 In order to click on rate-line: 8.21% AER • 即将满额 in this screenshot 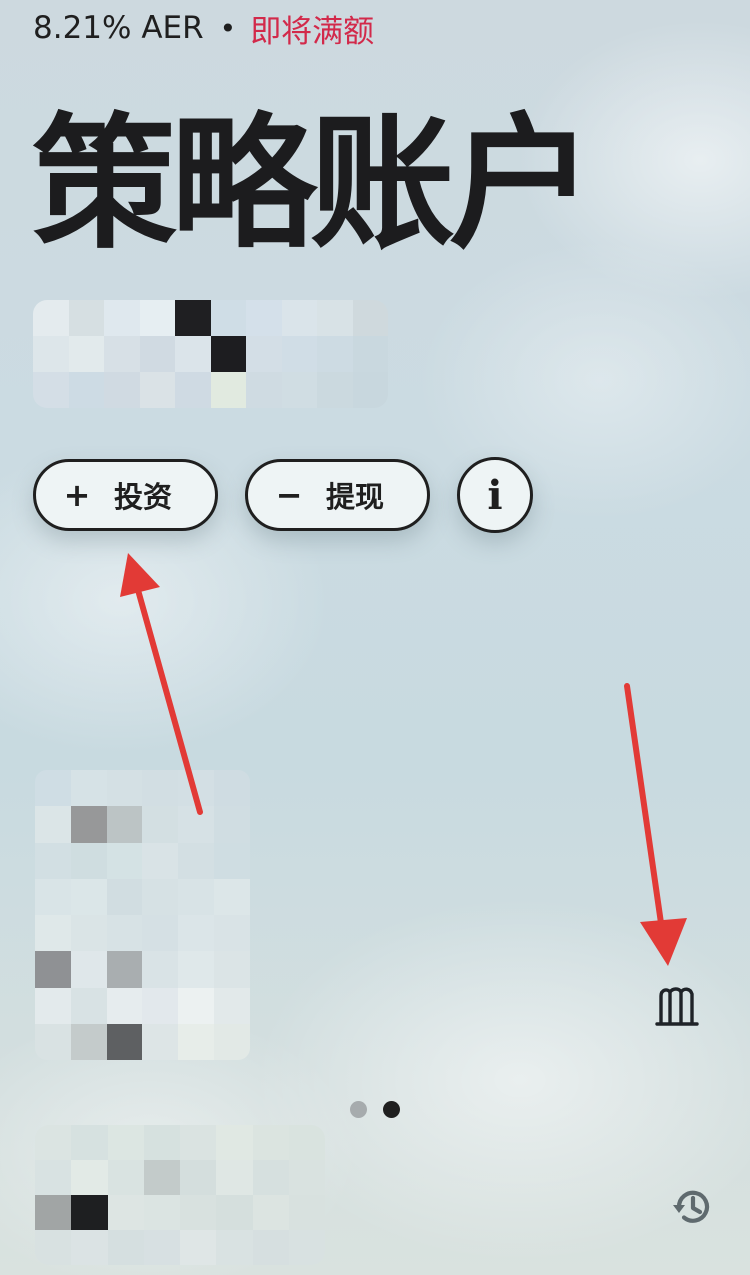, I will do `click(203, 30)`.